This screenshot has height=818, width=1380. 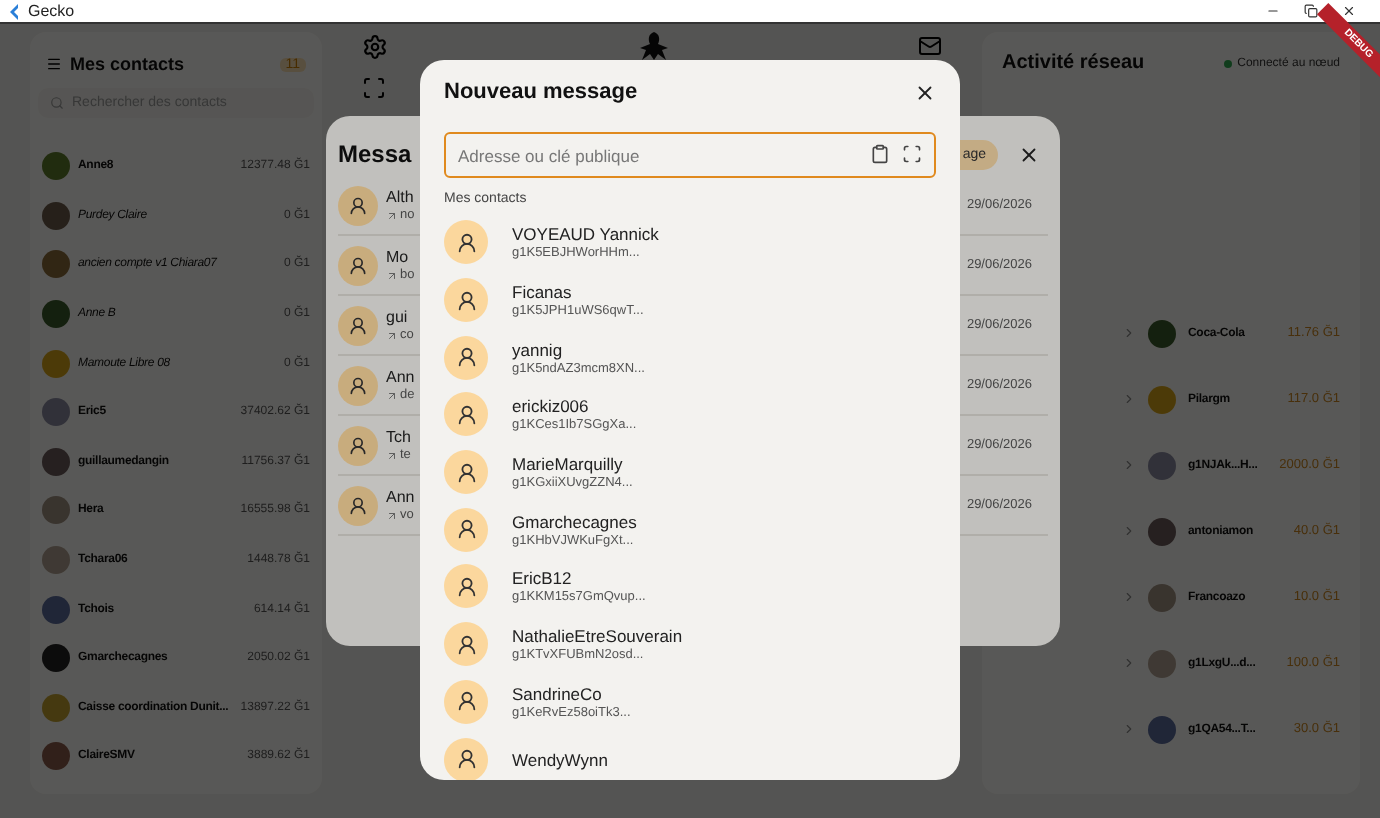 I want to click on conversation-name: Mo, so click(x=398, y=257).